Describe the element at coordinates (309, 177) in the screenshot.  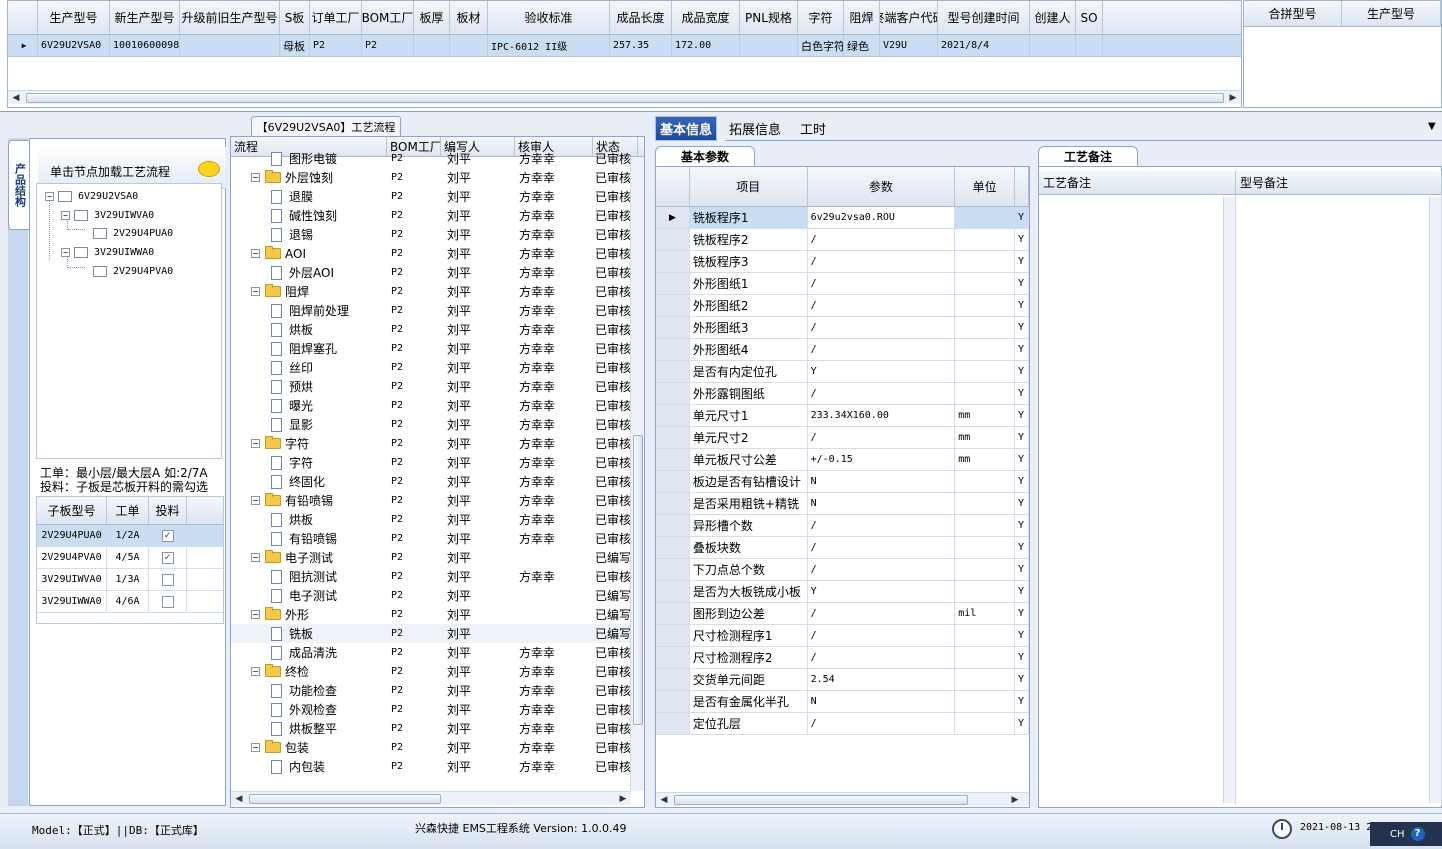
I see `flow-name-cell: − 外层蚀刻` at that location.